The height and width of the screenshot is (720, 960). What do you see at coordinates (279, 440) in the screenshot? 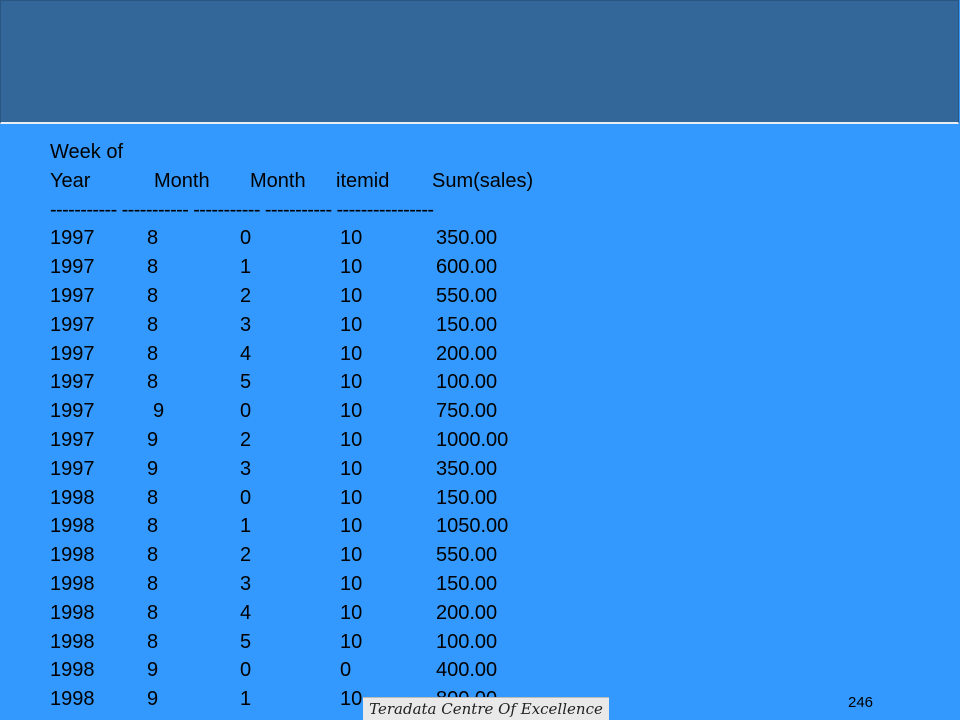
I see `table-row: 1997 9 2 10 1000.00` at bounding box center [279, 440].